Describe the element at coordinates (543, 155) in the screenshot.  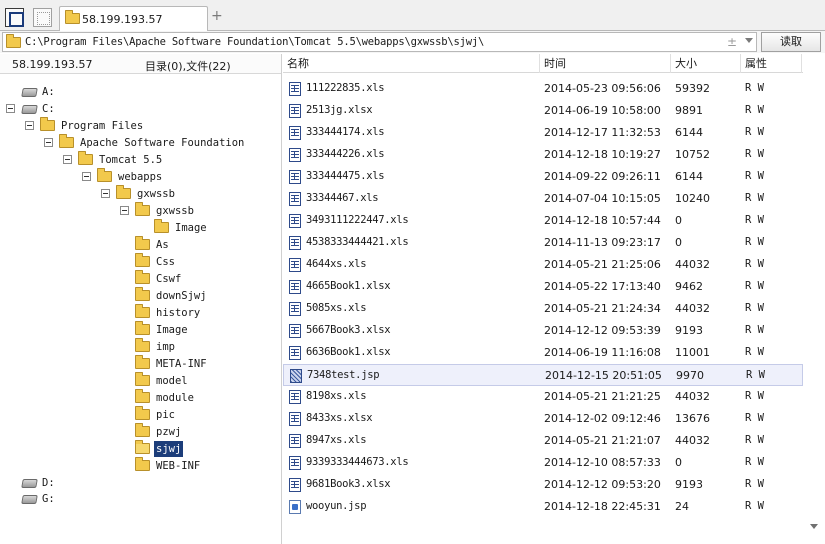
I see `file-row: 333444226.xls 2014-12-18 10:19:27 10752 R W` at that location.